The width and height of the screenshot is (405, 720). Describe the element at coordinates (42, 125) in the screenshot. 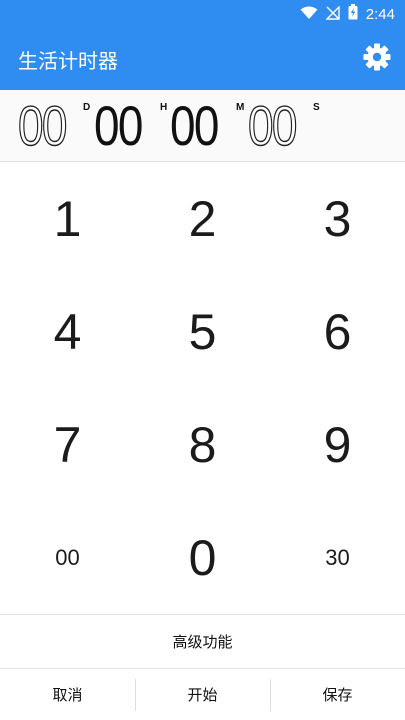

I see `days-value: 00` at that location.